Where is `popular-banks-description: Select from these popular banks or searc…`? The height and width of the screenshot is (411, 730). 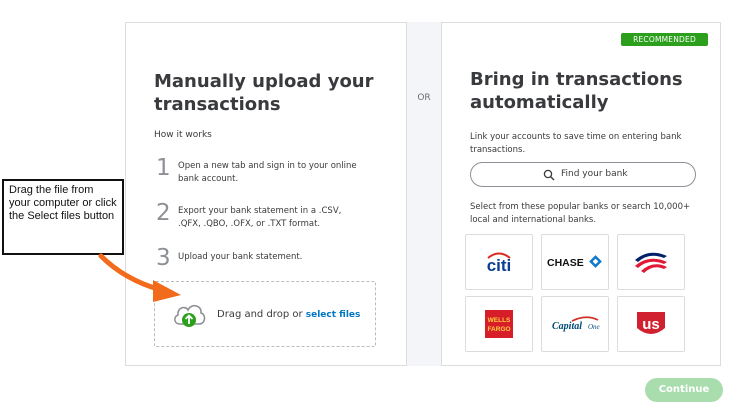 popular-banks-description: Select from these popular banks or searc… is located at coordinates (580, 213).